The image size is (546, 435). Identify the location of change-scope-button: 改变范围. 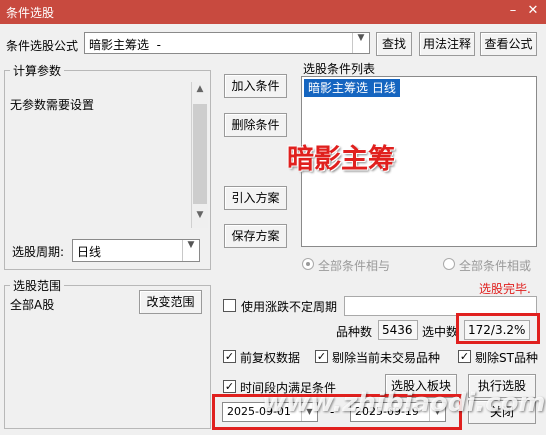
(170, 302).